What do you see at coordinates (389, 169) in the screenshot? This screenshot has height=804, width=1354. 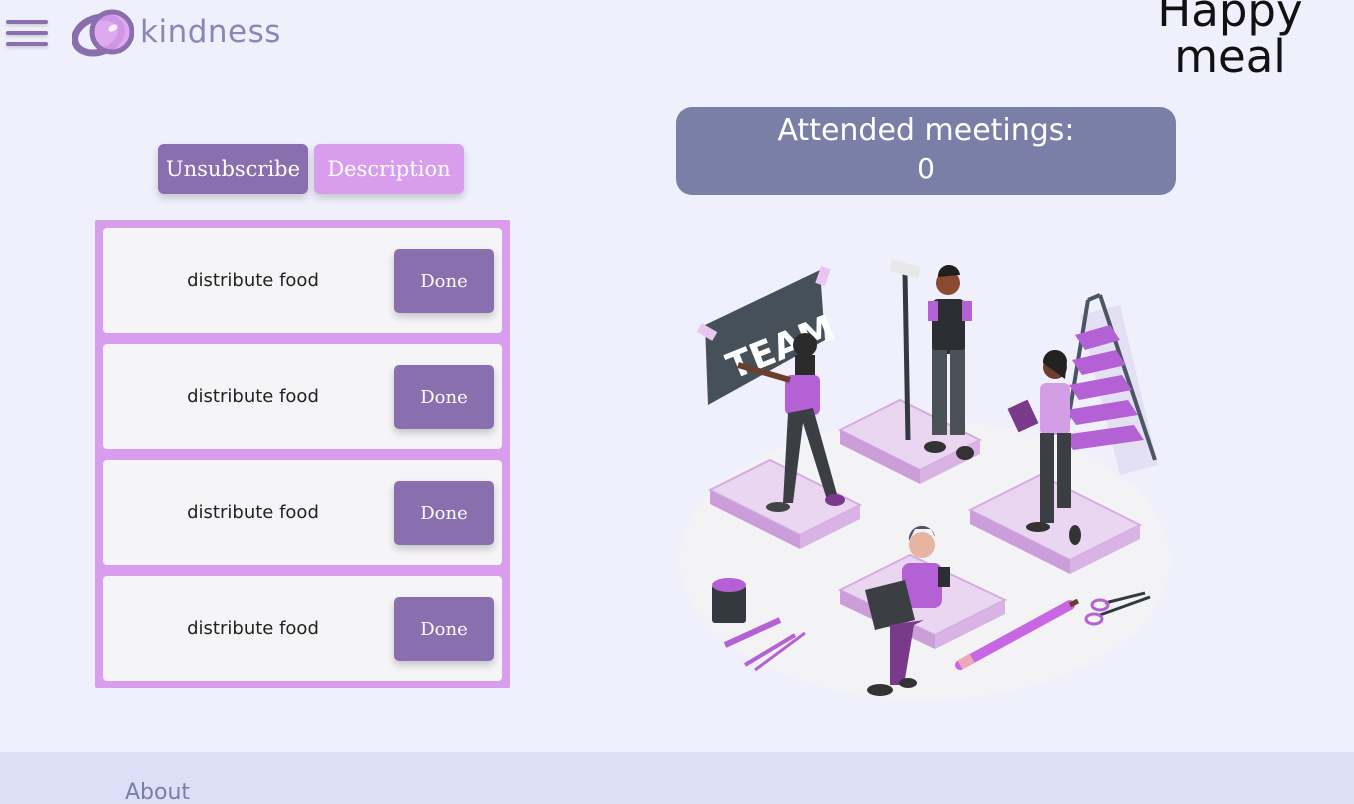 I see `description-button: Description` at bounding box center [389, 169].